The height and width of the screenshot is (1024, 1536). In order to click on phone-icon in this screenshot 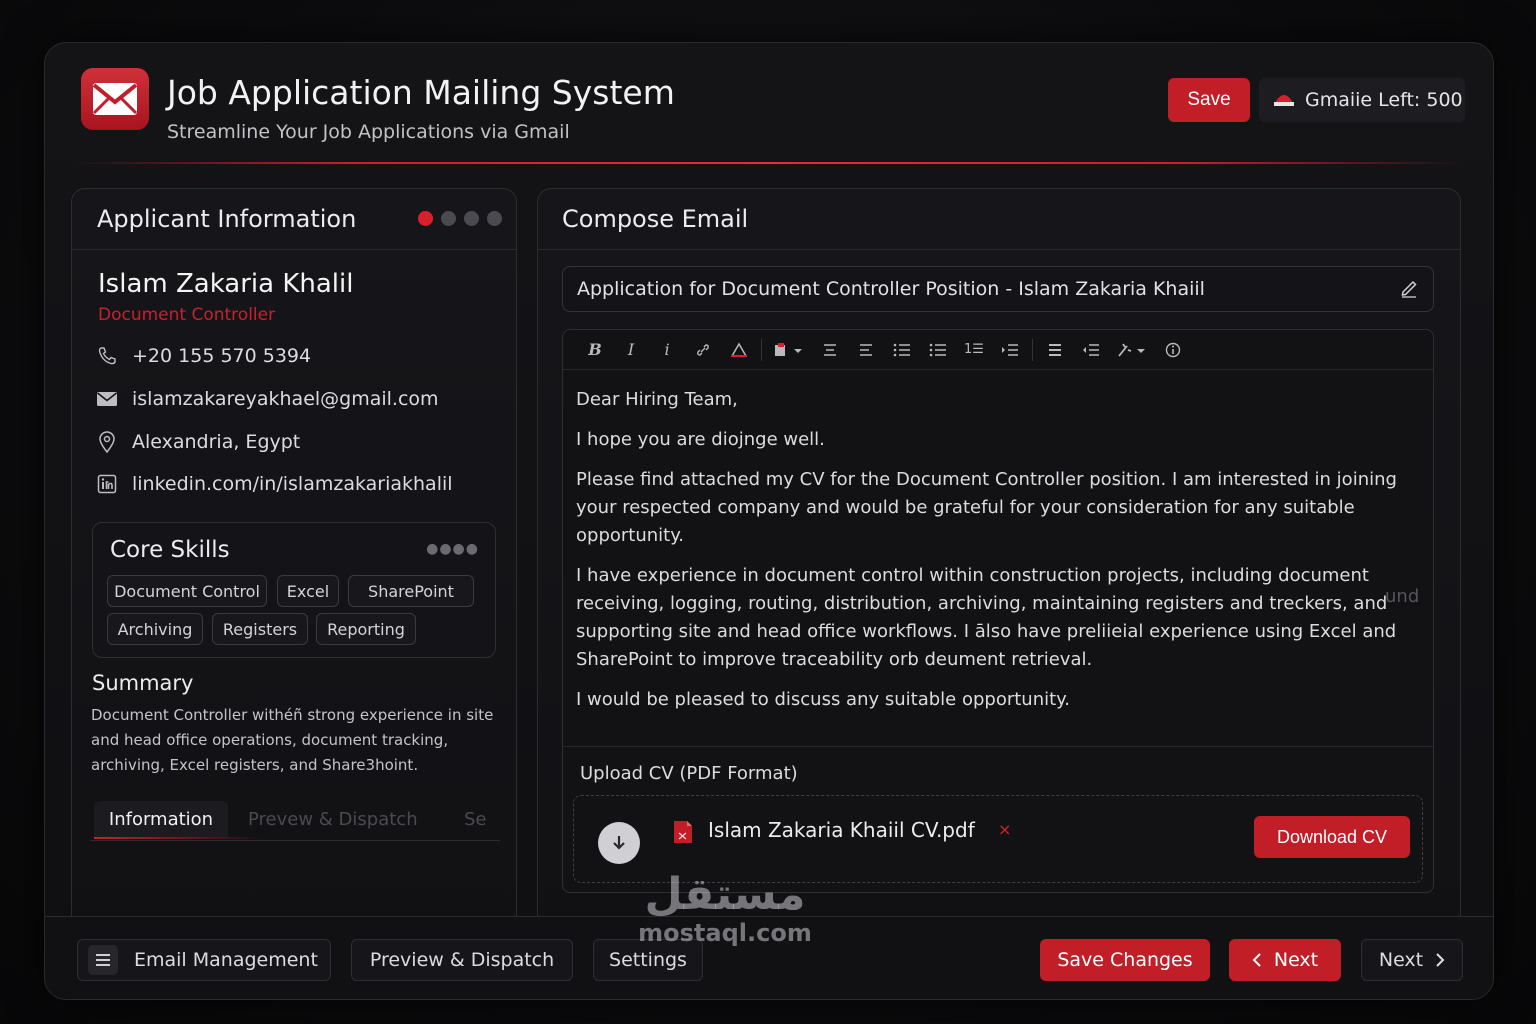, I will do `click(107, 356)`.